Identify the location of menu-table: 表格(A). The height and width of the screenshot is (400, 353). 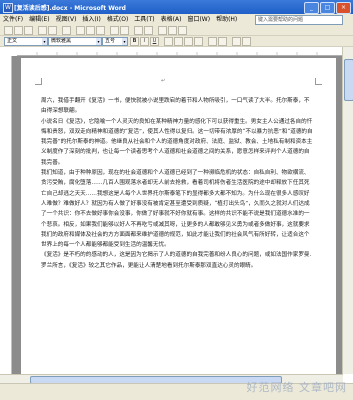
(171, 19).